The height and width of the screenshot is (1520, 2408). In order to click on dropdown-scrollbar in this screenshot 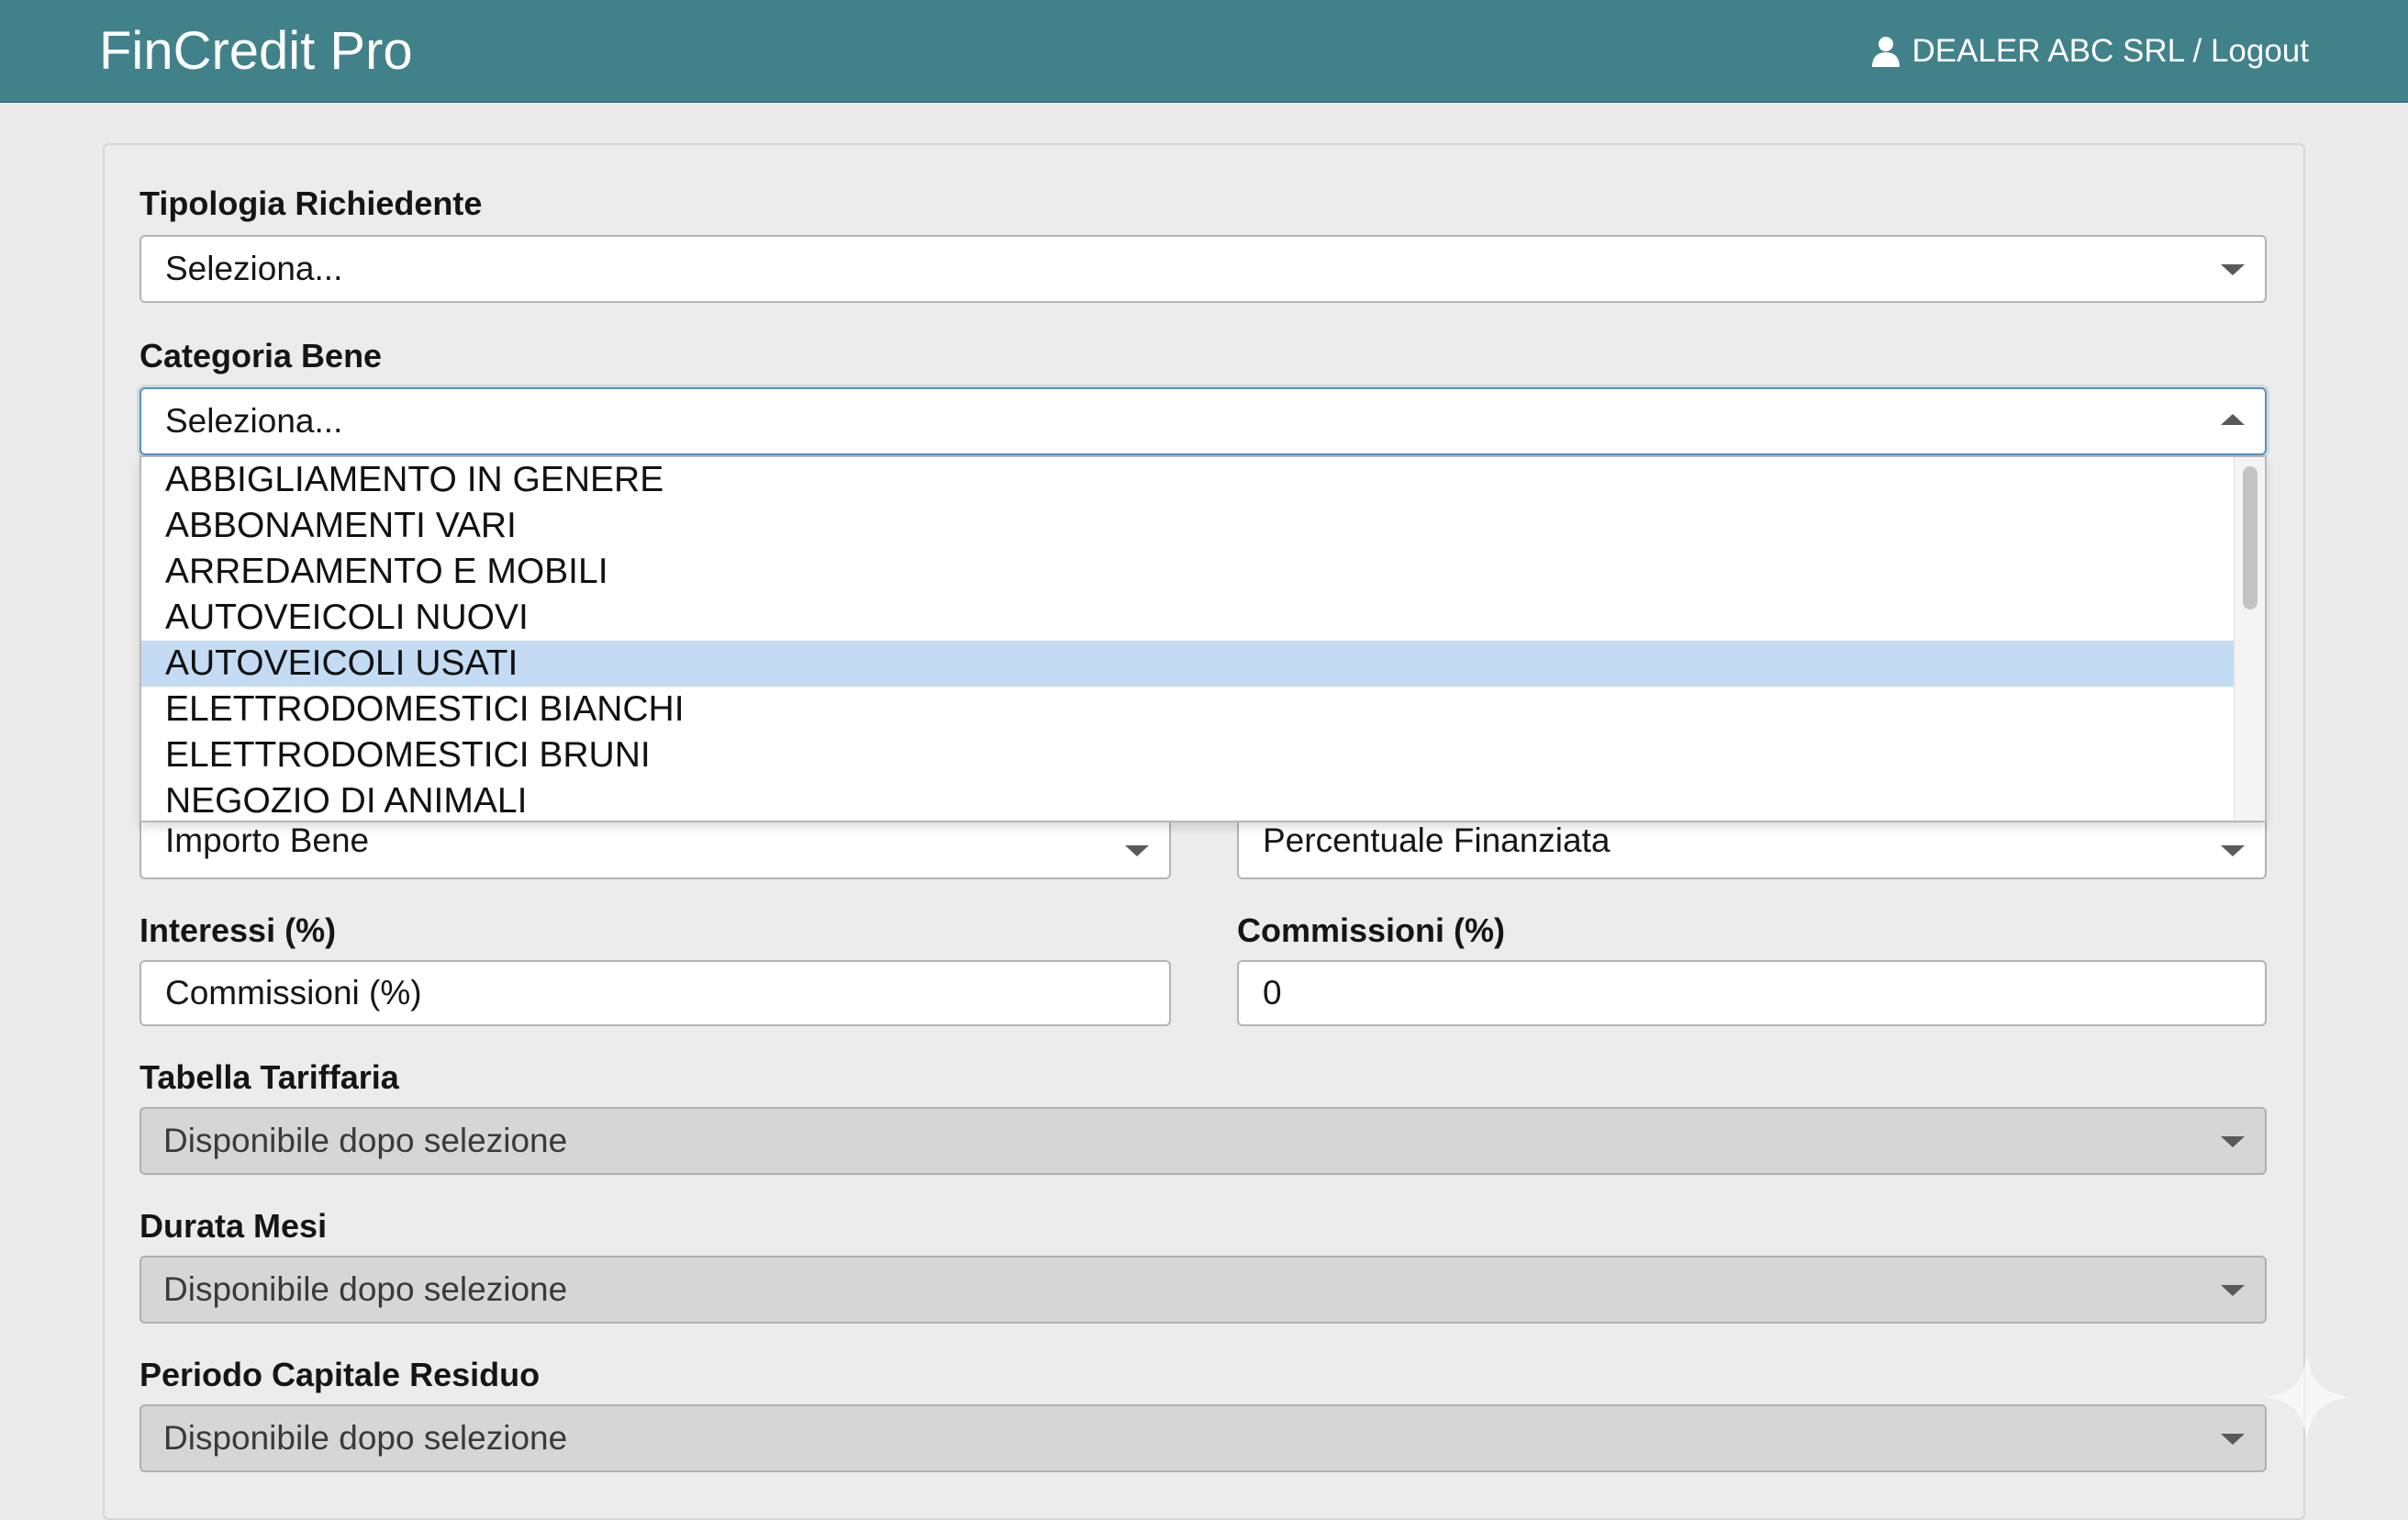, I will do `click(2250, 639)`.